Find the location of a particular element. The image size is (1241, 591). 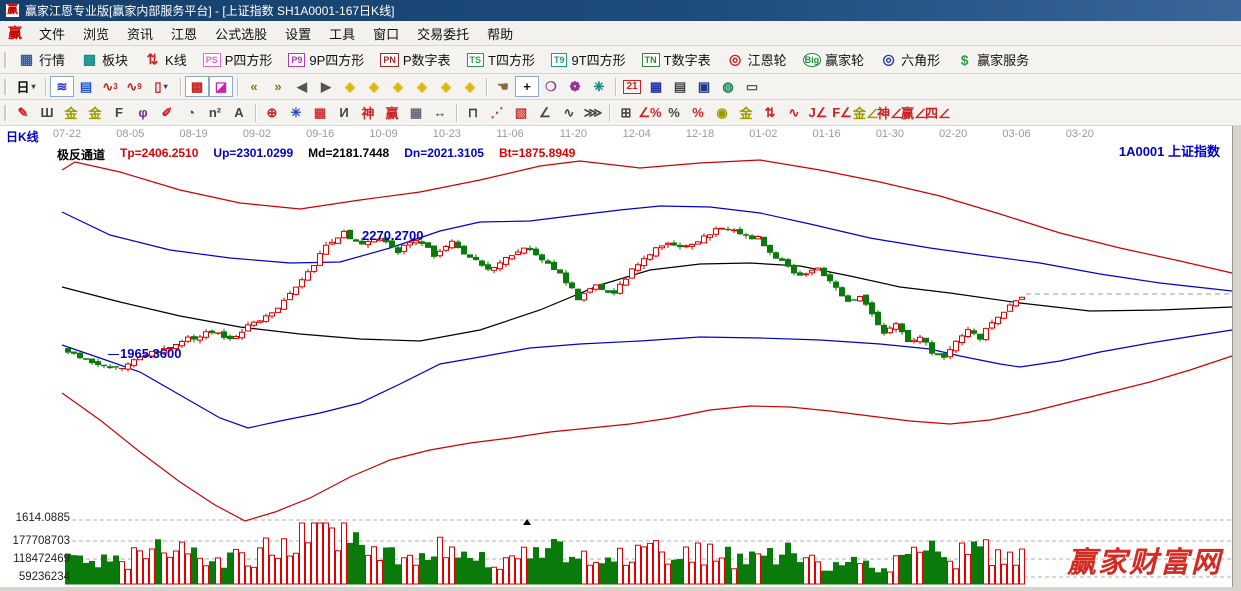

n-square-button: n² is located at coordinates (215, 112).